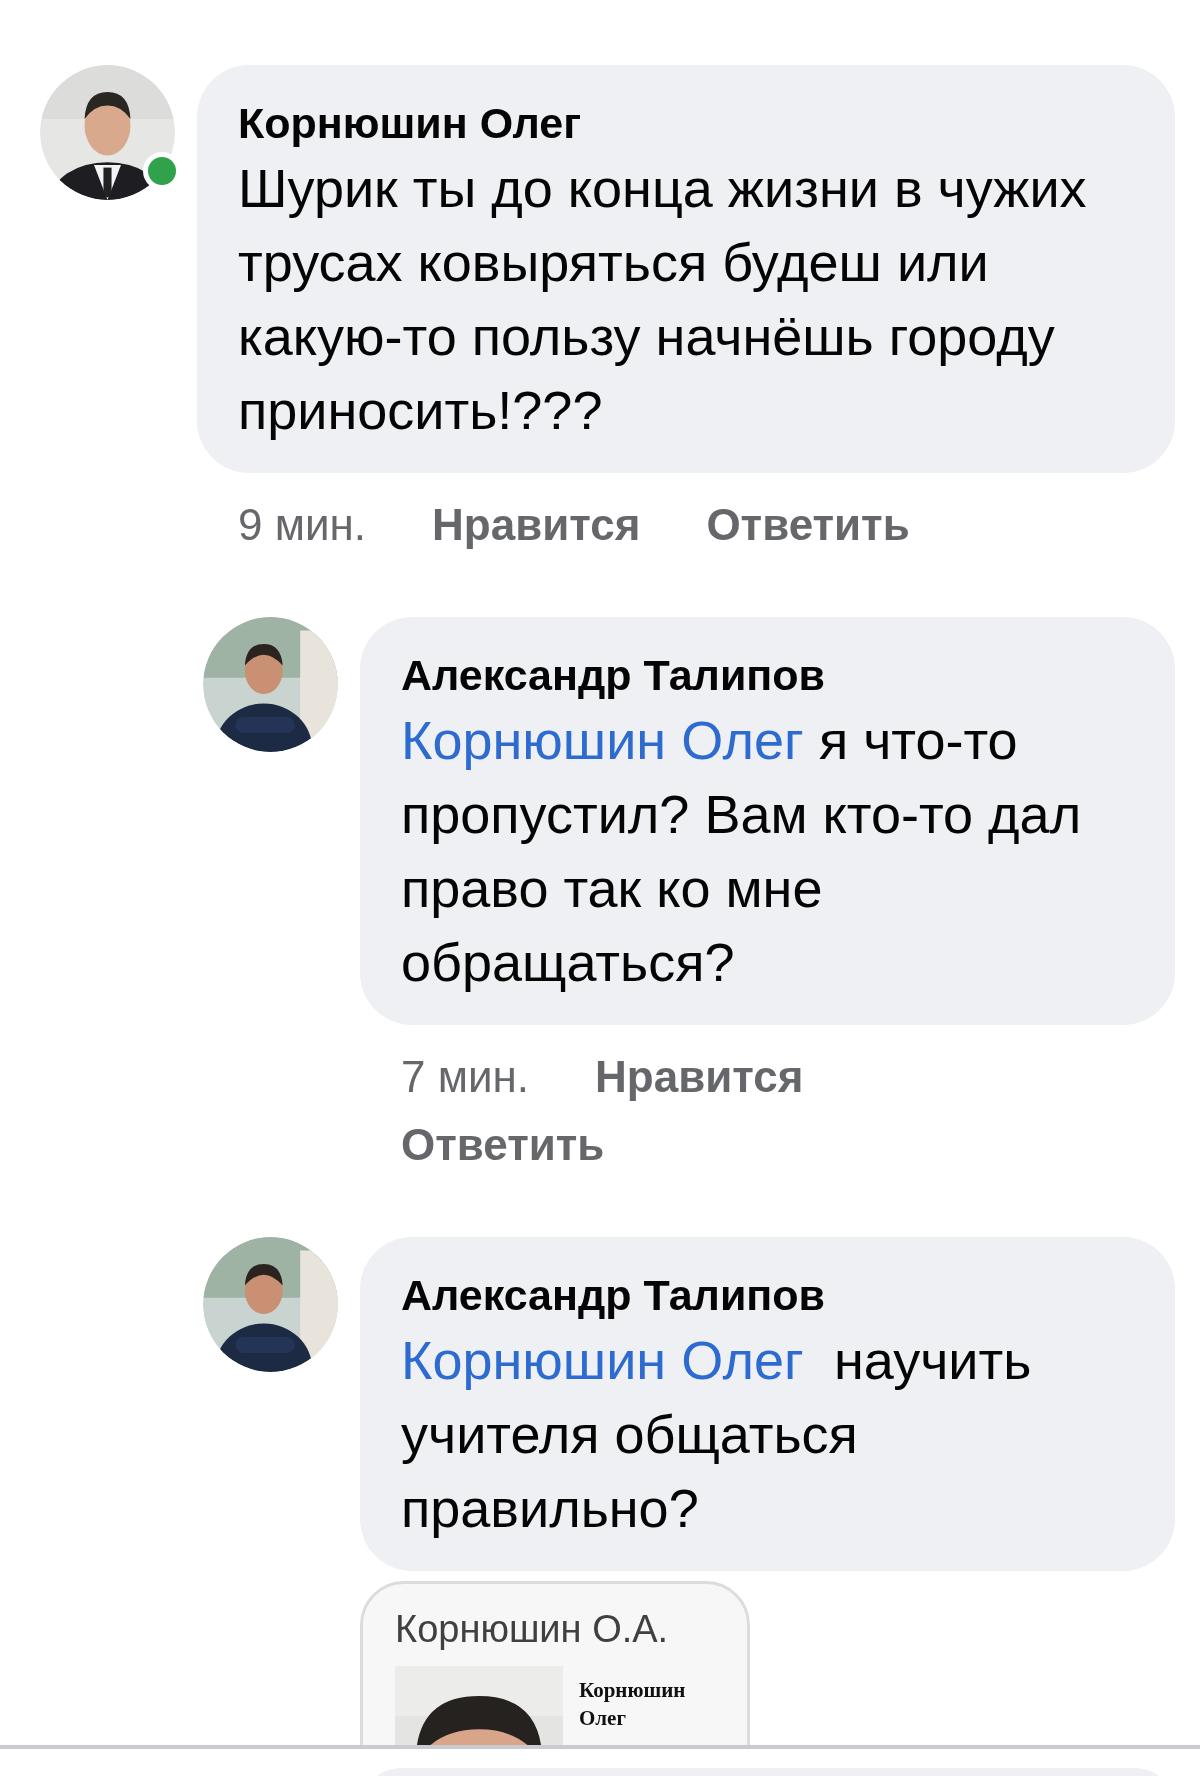 The width and height of the screenshot is (1200, 1776). Describe the element at coordinates (742, 851) in the screenshot. I see `comment-text: Корнюшин Олег я что-то пропустил? Вам кто-то дал право так ко мне обращаться?` at that location.